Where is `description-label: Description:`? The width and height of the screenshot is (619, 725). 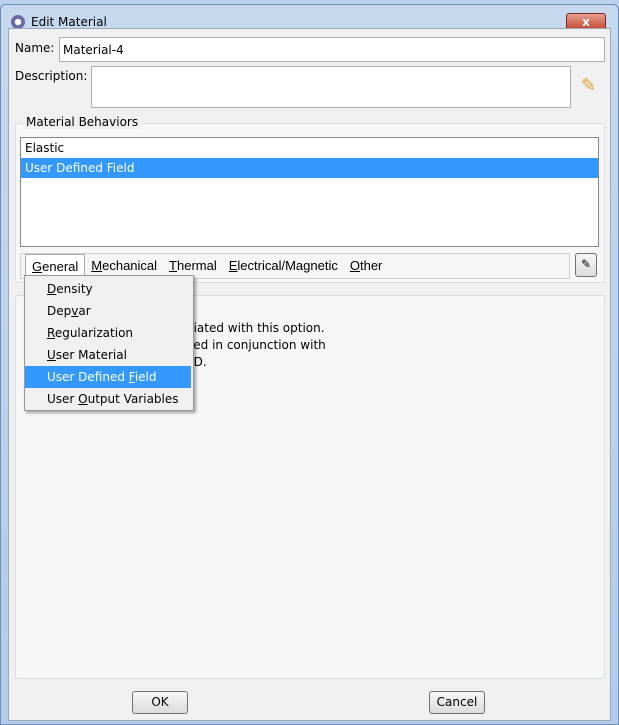
description-label: Description: is located at coordinates (51, 76).